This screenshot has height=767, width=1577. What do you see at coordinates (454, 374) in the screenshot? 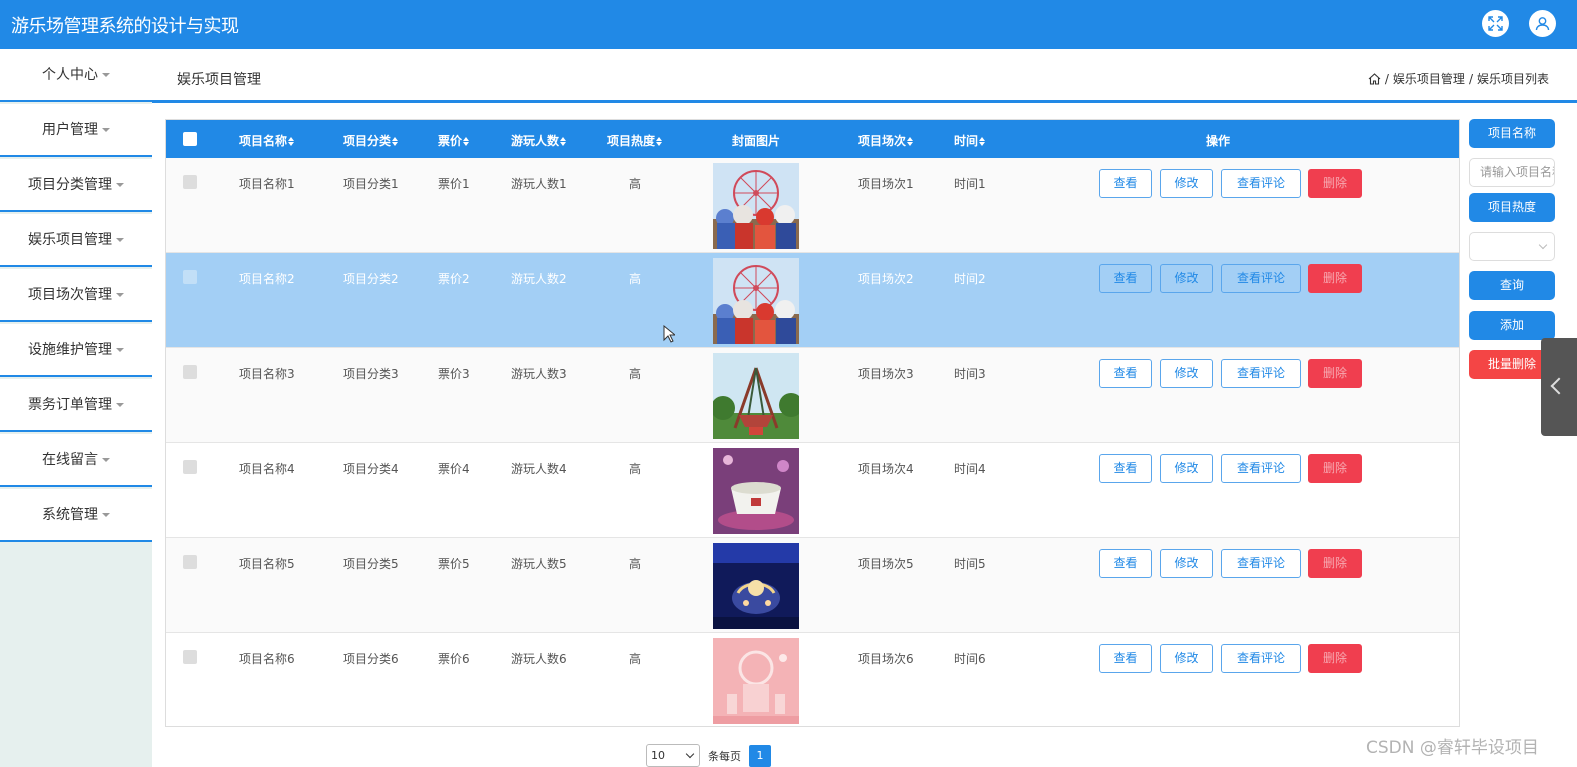
I see `cell-price: 票价3` at bounding box center [454, 374].